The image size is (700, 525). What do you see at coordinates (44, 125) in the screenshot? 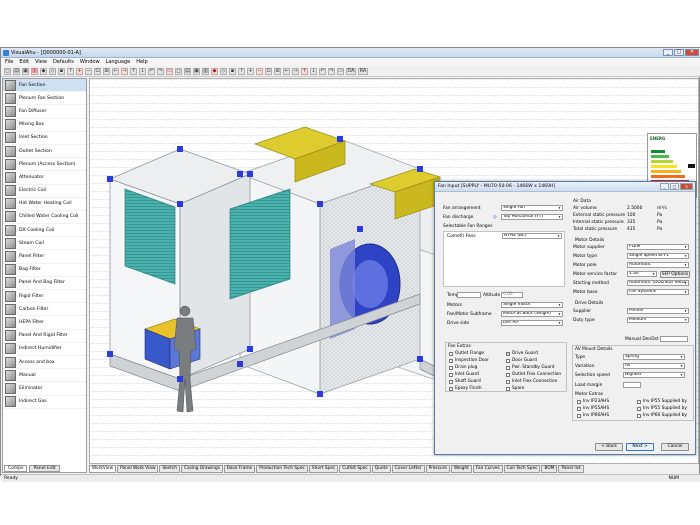
I see `component-item: Mixing Box` at bounding box center [44, 125].